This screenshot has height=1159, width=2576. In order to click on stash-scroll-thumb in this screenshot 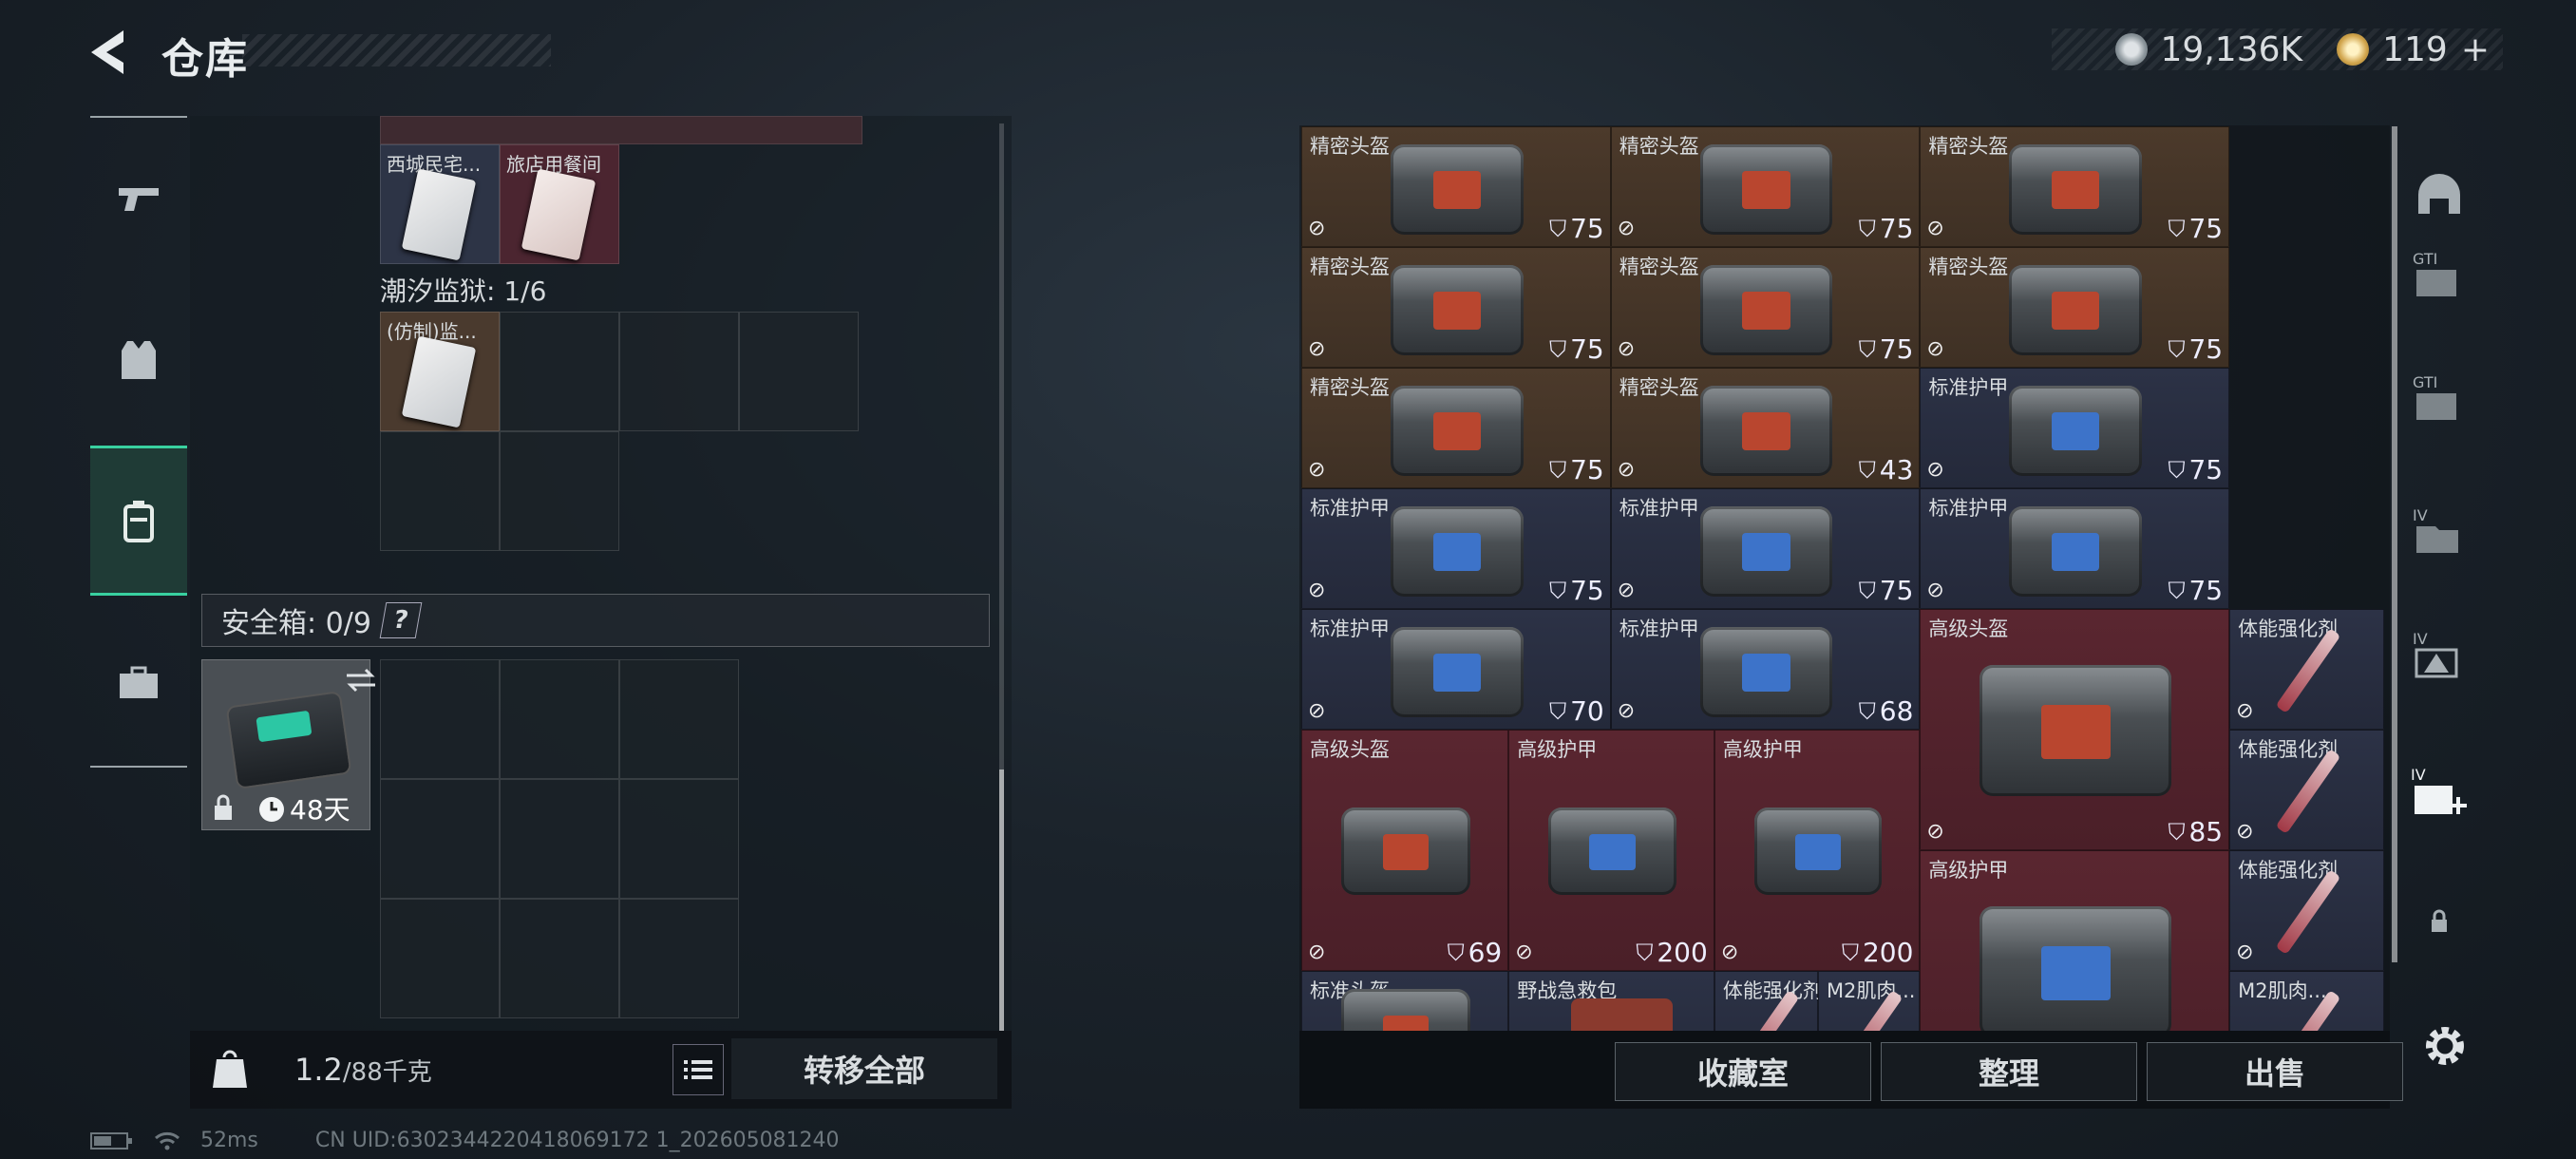, I will do `click(1001, 900)`.